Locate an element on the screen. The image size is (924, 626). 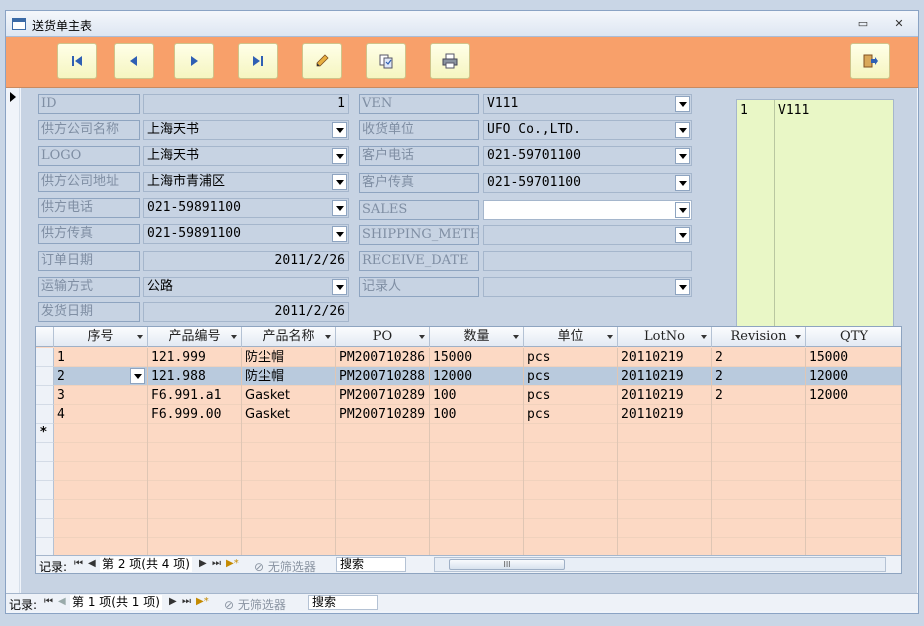
recorder-combo is located at coordinates (587, 287).